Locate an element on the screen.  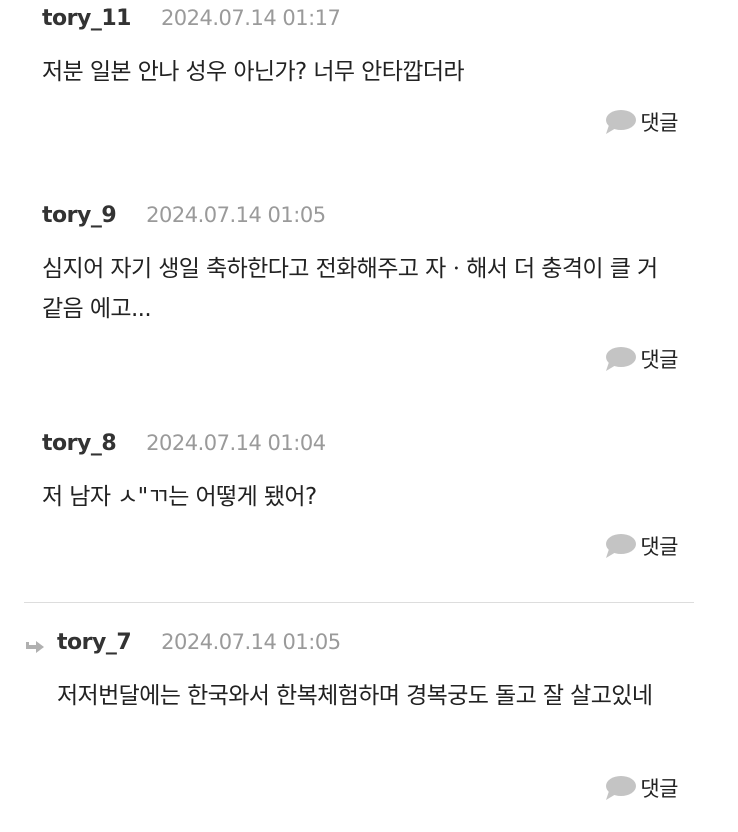
comment-meta: tory_8 2024.07.14 01:04 is located at coordinates (184, 446).